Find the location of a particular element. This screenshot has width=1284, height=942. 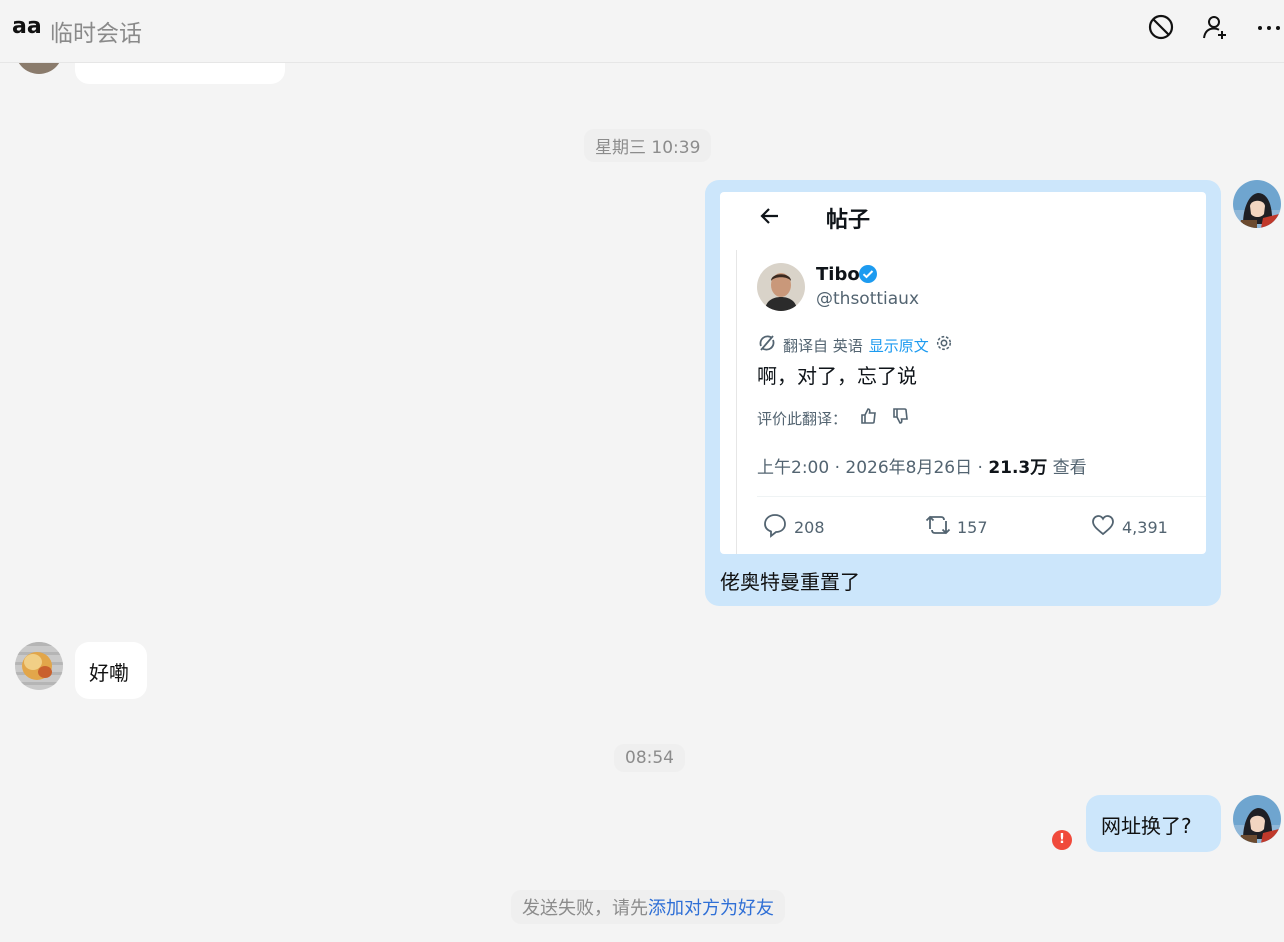

add-friend-link: 添加对方为好友 is located at coordinates (711, 908).